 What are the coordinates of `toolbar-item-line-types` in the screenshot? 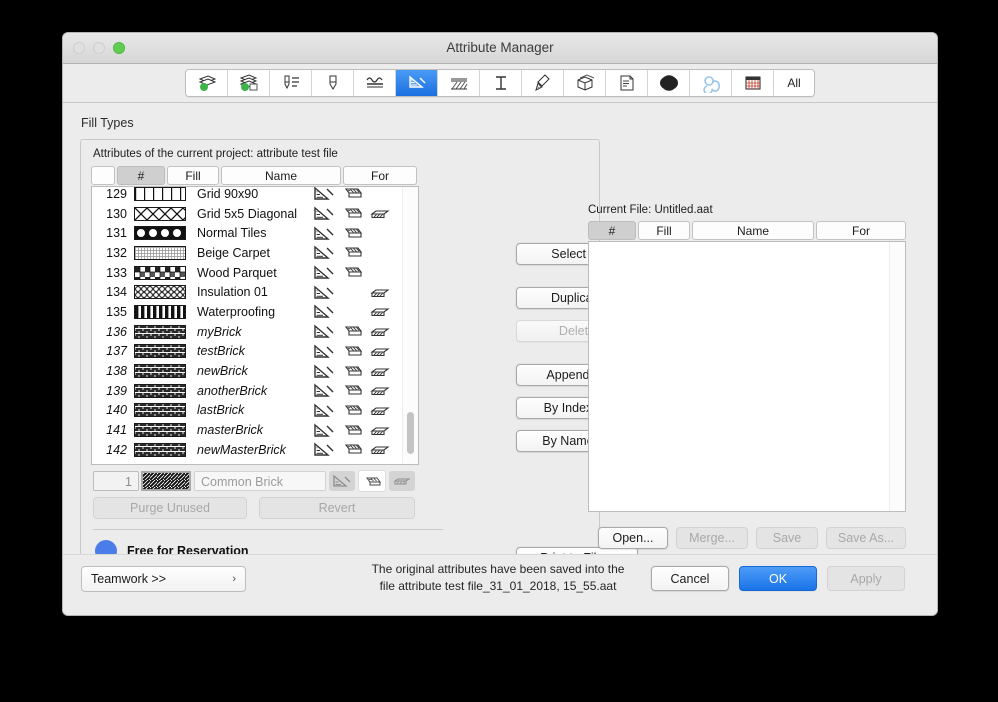 It's located at (375, 83).